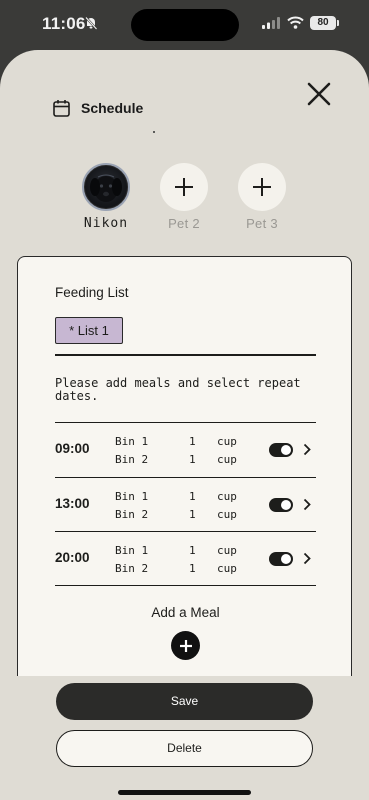  What do you see at coordinates (106, 223) in the screenshot?
I see `pet-name: Nikon` at bounding box center [106, 223].